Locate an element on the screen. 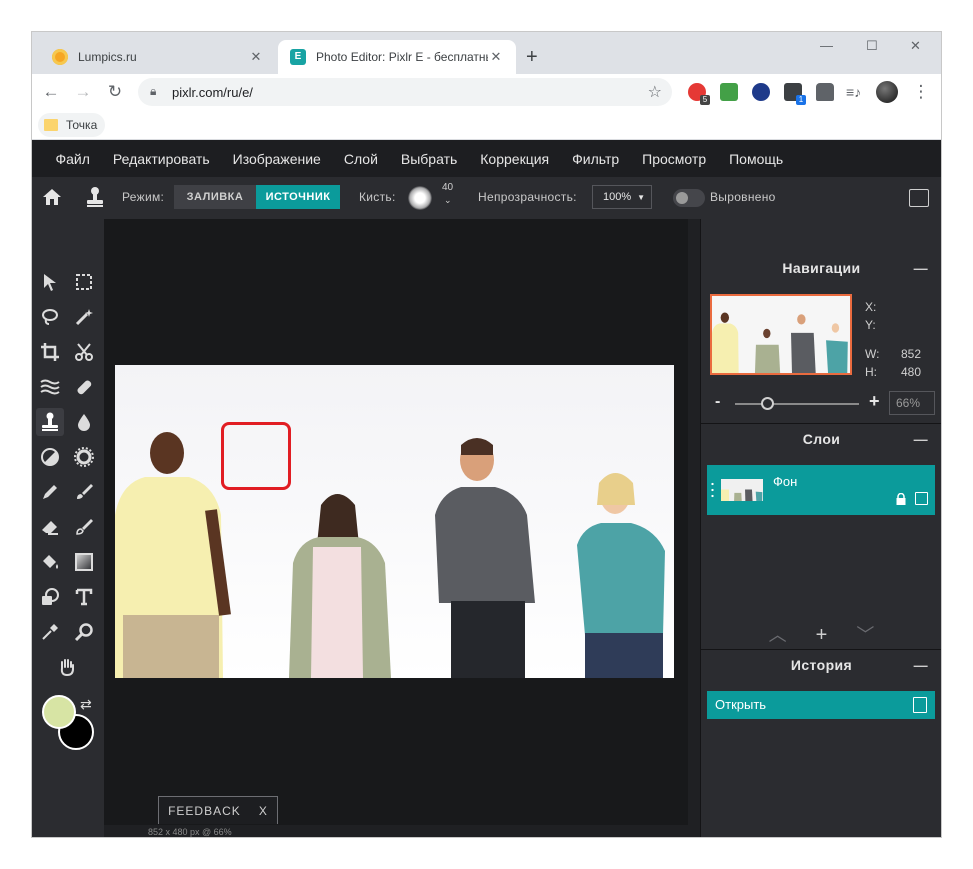 The width and height of the screenshot is (973, 869). zoom-input: 66% is located at coordinates (912, 403).